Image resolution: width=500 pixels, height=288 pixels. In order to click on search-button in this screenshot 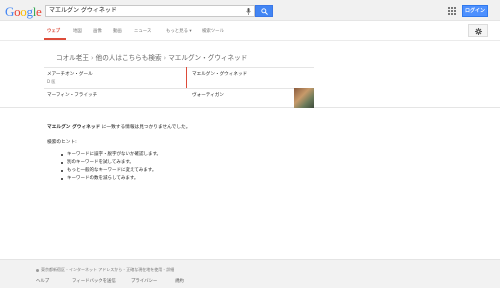, I will do `click(264, 11)`.